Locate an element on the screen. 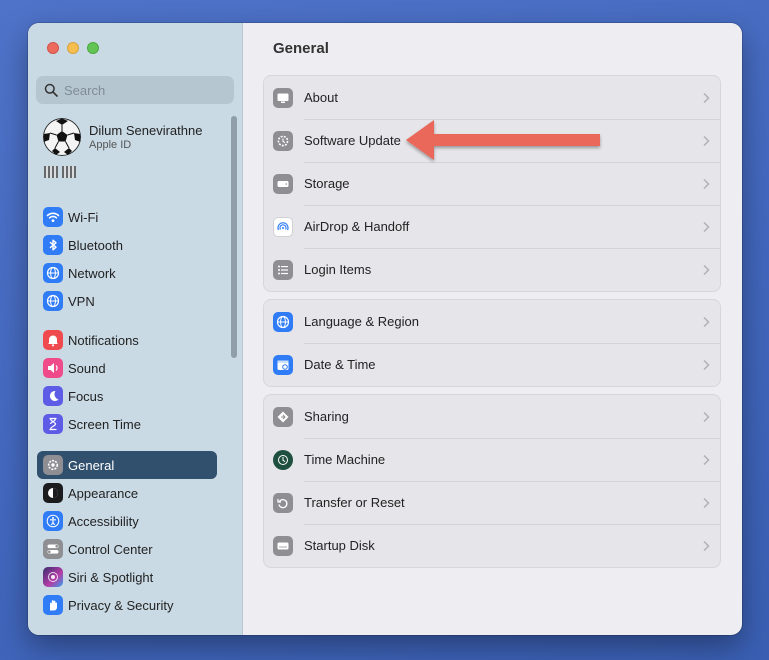 This screenshot has height=660, width=769. sidebar-item-siri-spotlight: Siri & Spotlight is located at coordinates (127, 577).